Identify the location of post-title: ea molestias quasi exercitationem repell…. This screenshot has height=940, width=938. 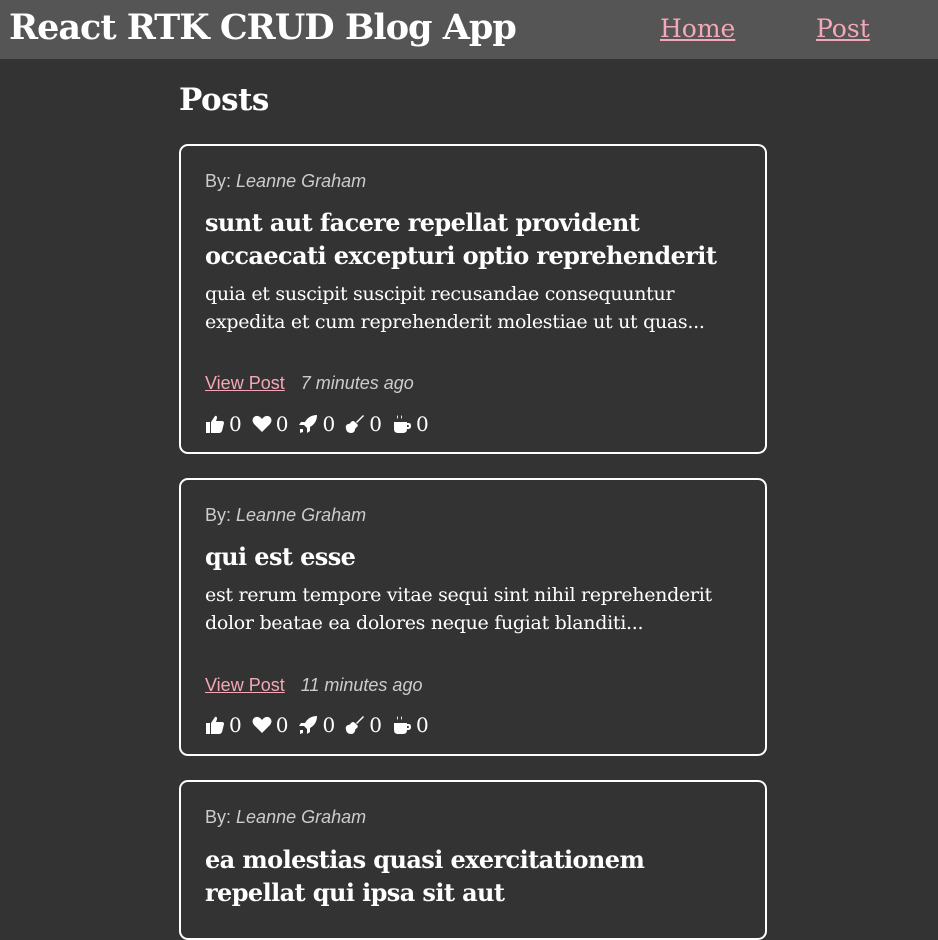
(425, 876).